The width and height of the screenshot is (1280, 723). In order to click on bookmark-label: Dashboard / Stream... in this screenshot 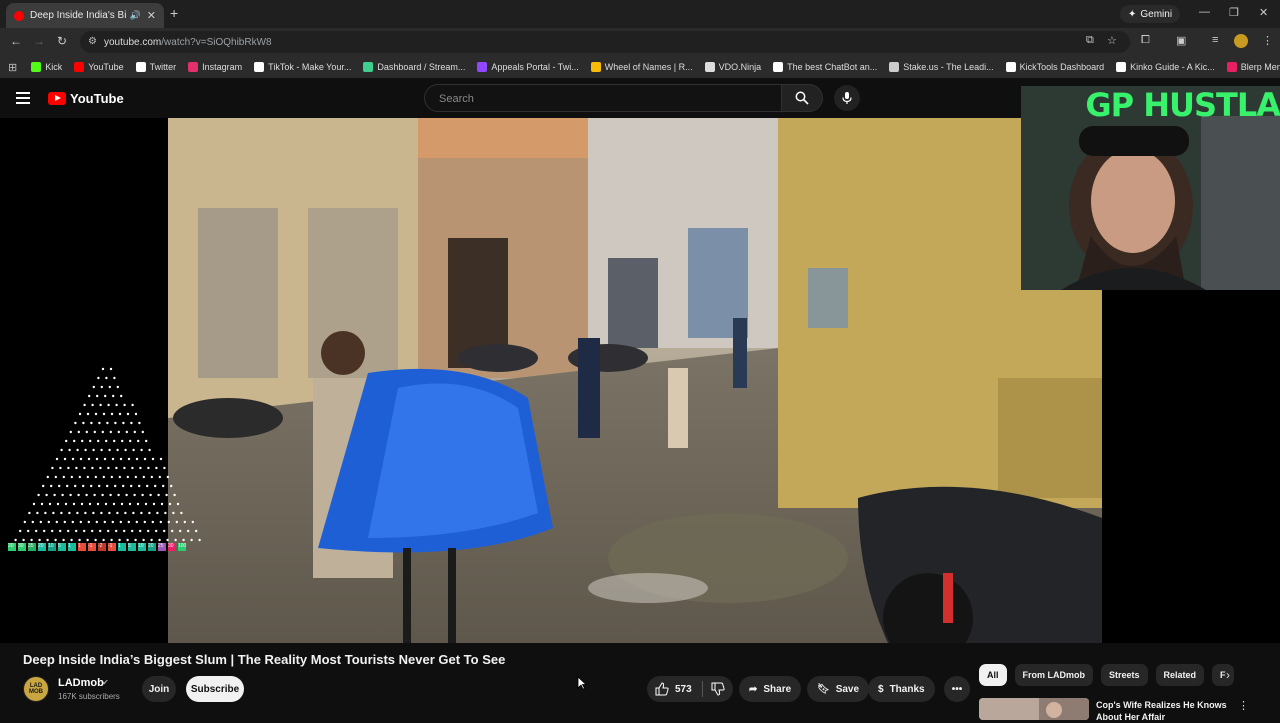, I will do `click(421, 67)`.